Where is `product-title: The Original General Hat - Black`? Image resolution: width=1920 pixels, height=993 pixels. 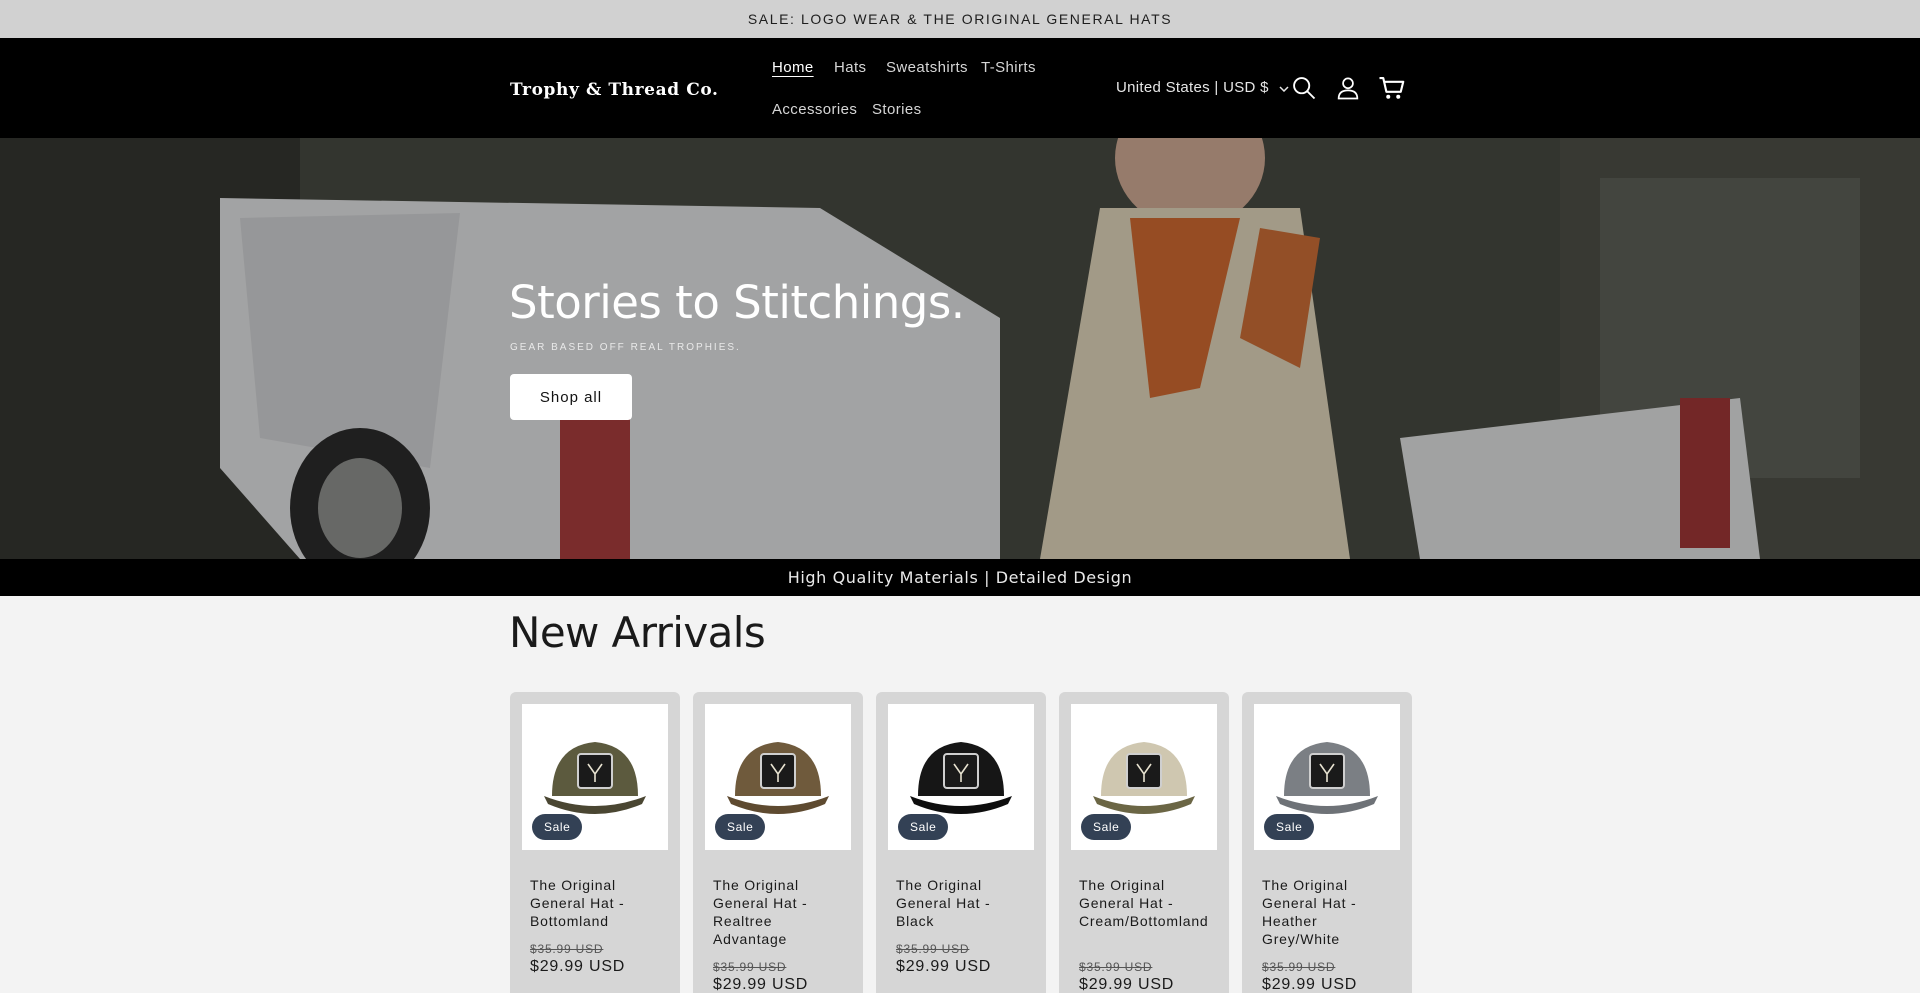
product-title: The Original General Hat - Black is located at coordinates (964, 903).